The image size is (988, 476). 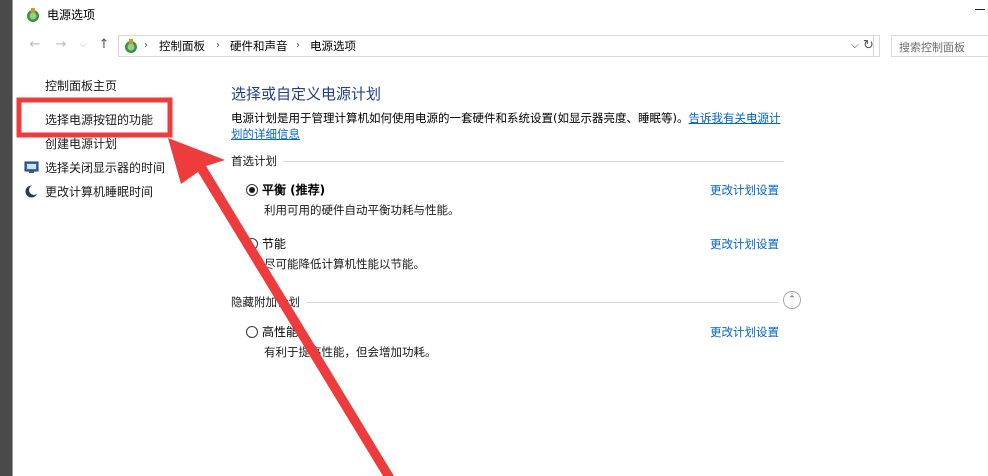 What do you see at coordinates (6, 238) in the screenshot?
I see `desktop-edge` at bounding box center [6, 238].